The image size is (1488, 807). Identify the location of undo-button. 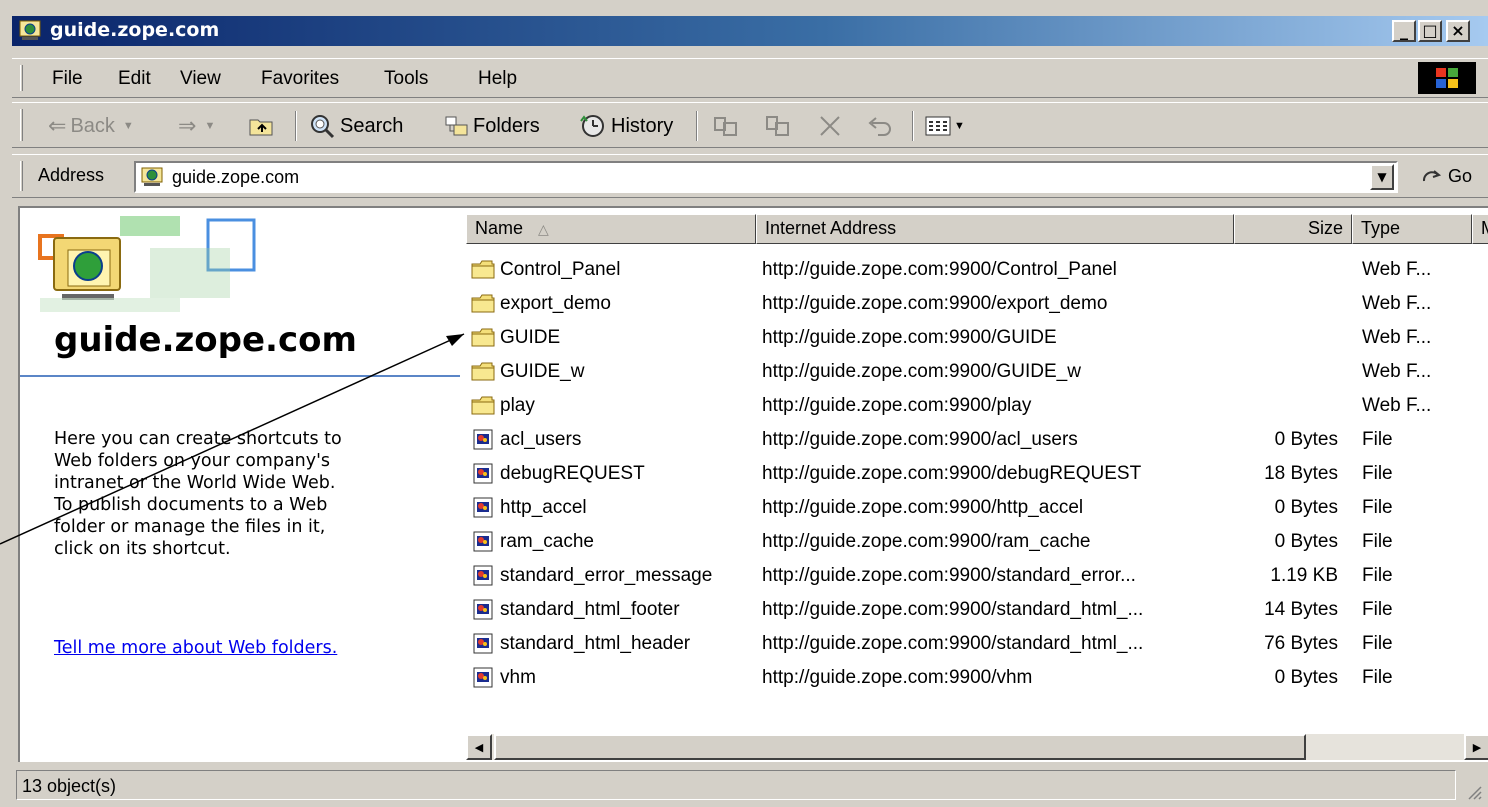
(879, 126).